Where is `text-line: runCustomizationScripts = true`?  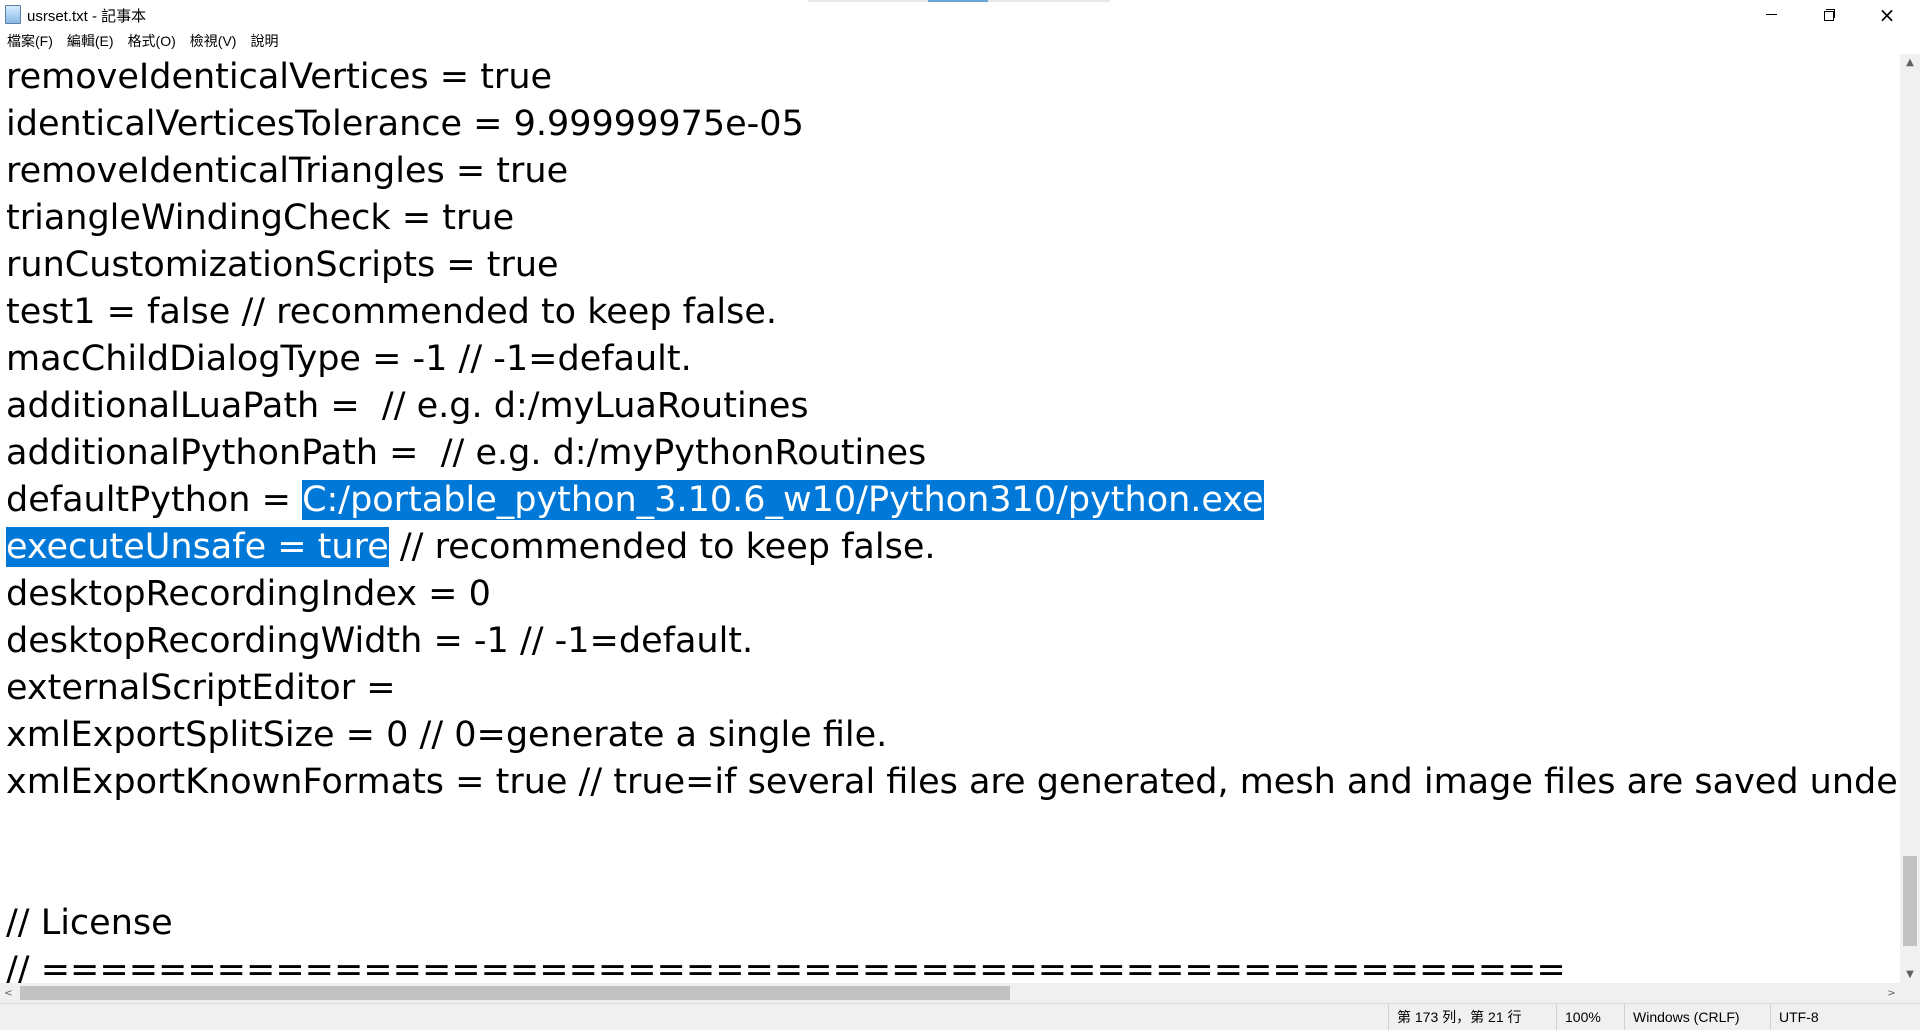
text-line: runCustomizationScripts = true is located at coordinates (282, 265).